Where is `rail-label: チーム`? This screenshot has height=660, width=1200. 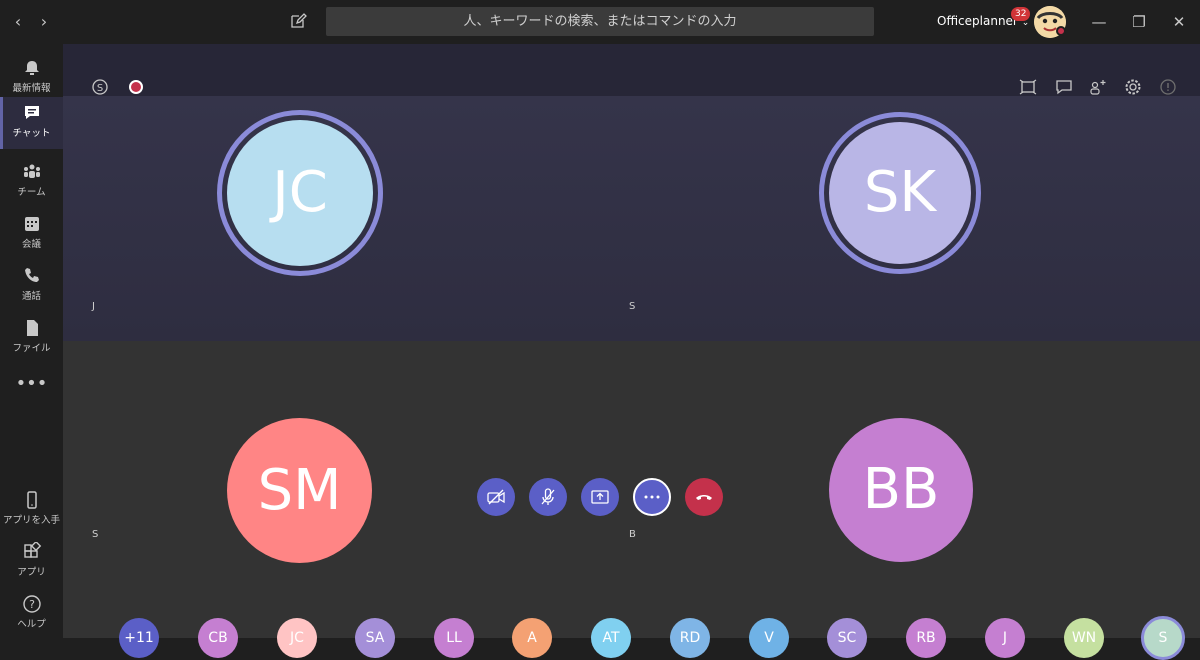 rail-label: チーム is located at coordinates (31, 192).